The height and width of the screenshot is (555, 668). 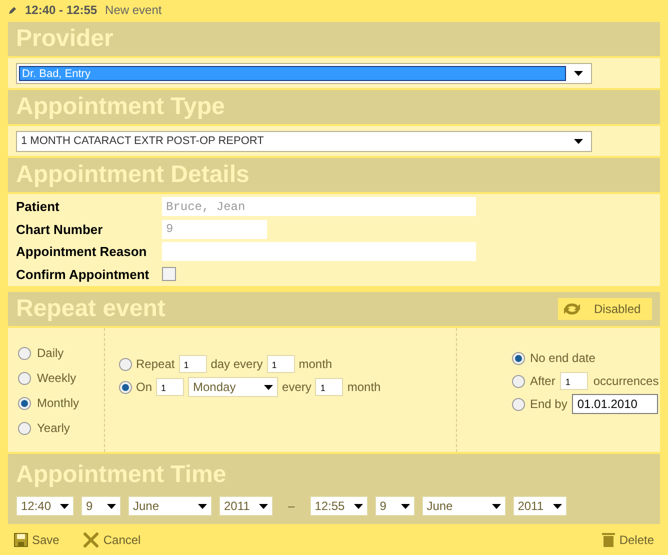 I want to click on pencil-icon, so click(x=12, y=10).